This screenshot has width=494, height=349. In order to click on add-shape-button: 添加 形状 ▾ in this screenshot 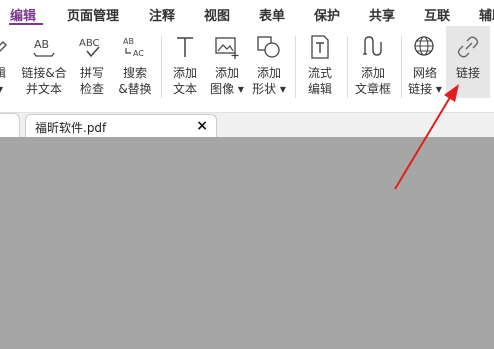, I will do `click(269, 64)`.